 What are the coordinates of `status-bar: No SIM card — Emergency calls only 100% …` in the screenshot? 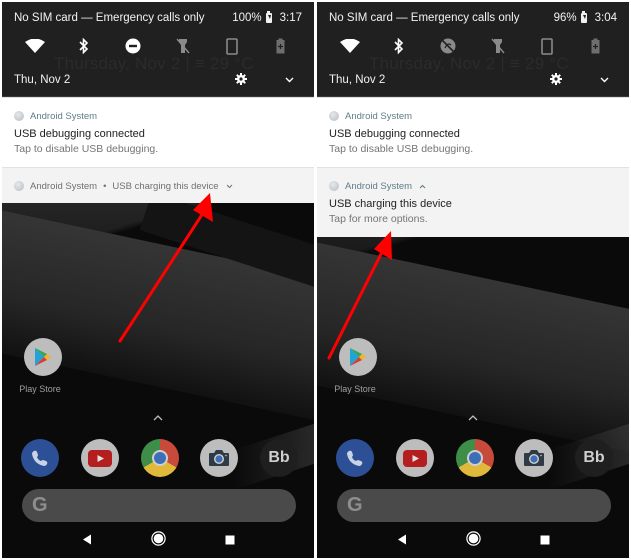 It's located at (158, 18).